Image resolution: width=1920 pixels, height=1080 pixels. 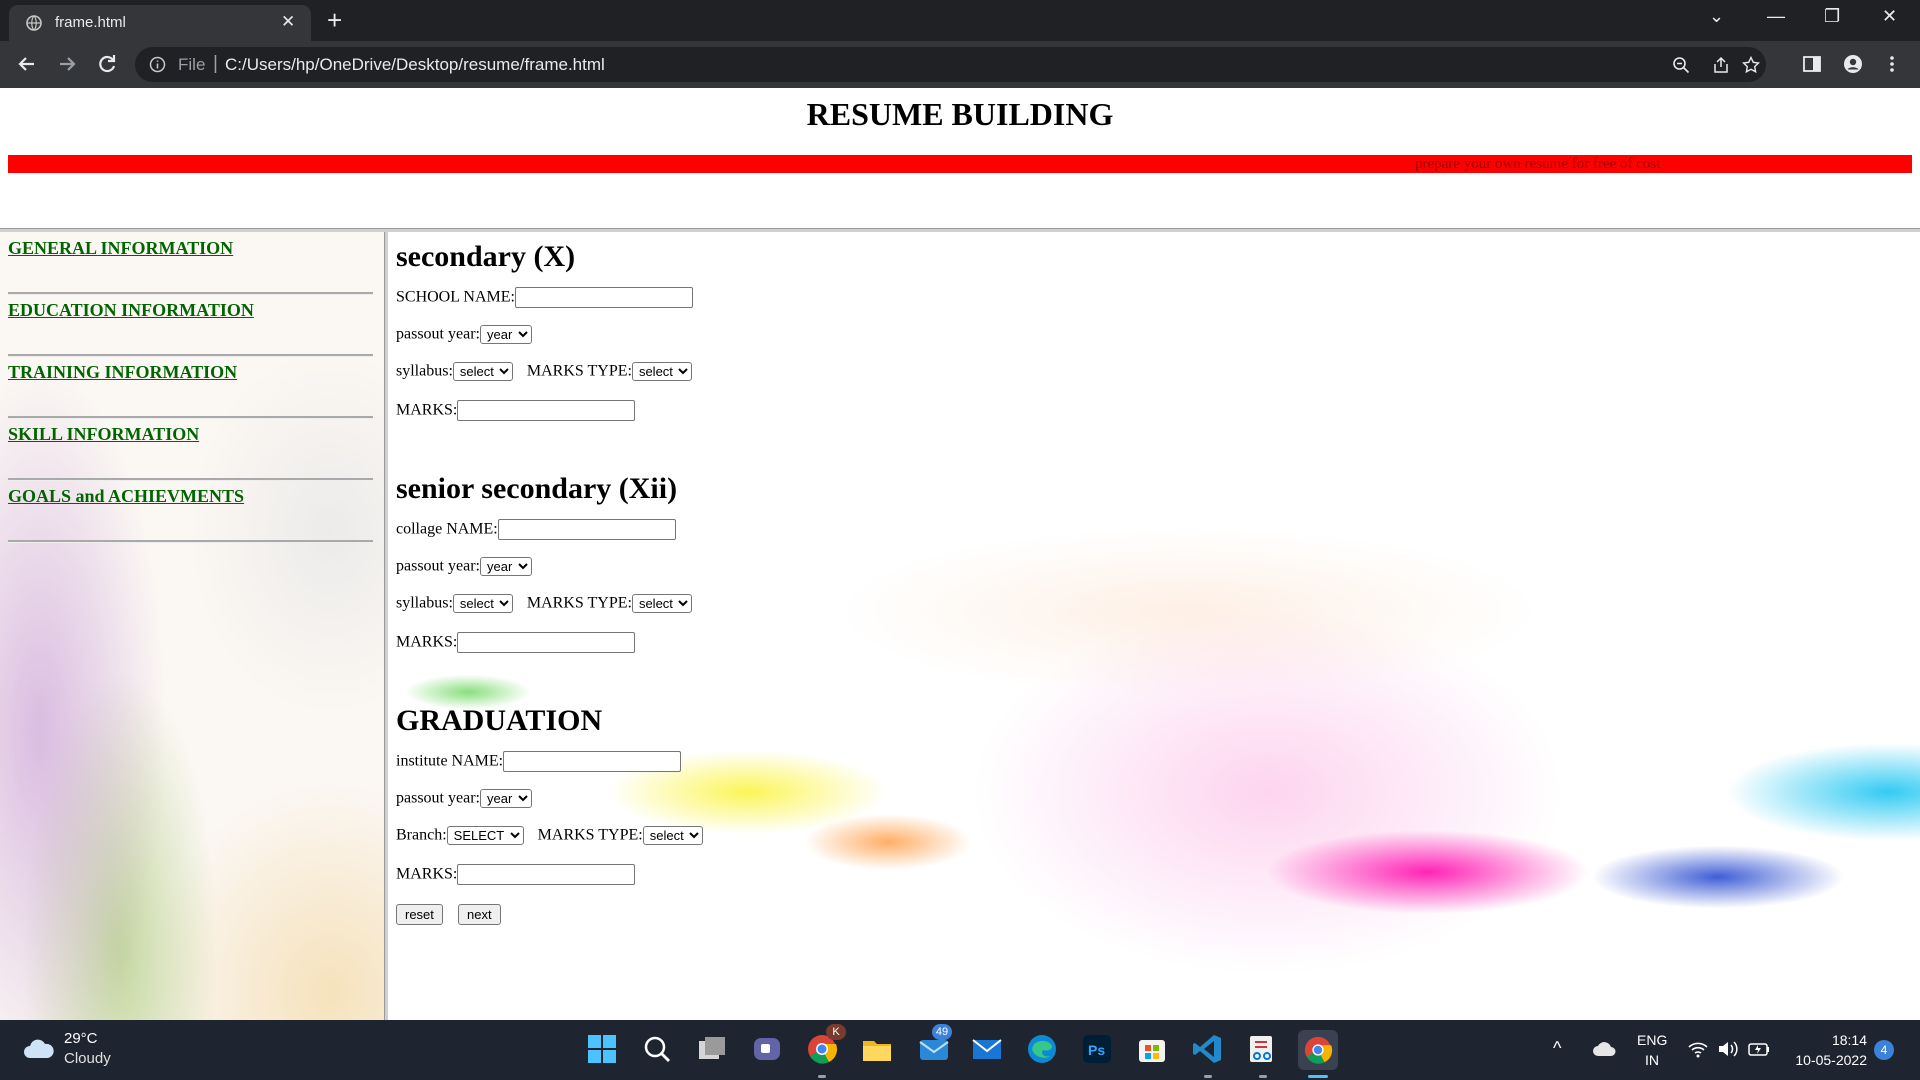 What do you see at coordinates (603, 297) in the screenshot?
I see `school-name-input` at bounding box center [603, 297].